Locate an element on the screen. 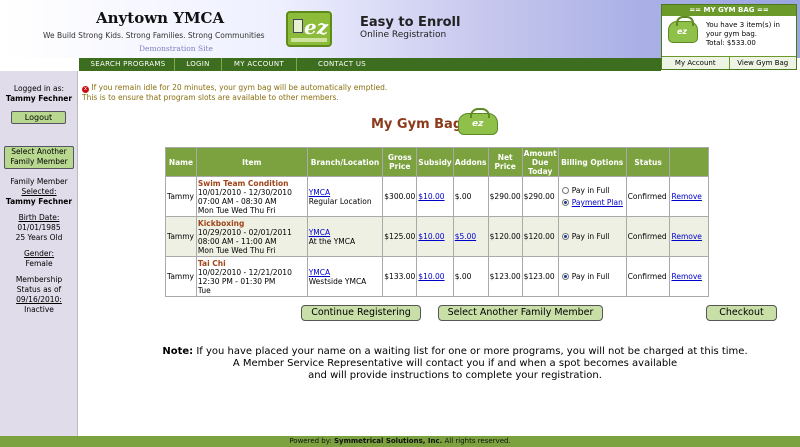  logout-button: Logout is located at coordinates (38, 117).